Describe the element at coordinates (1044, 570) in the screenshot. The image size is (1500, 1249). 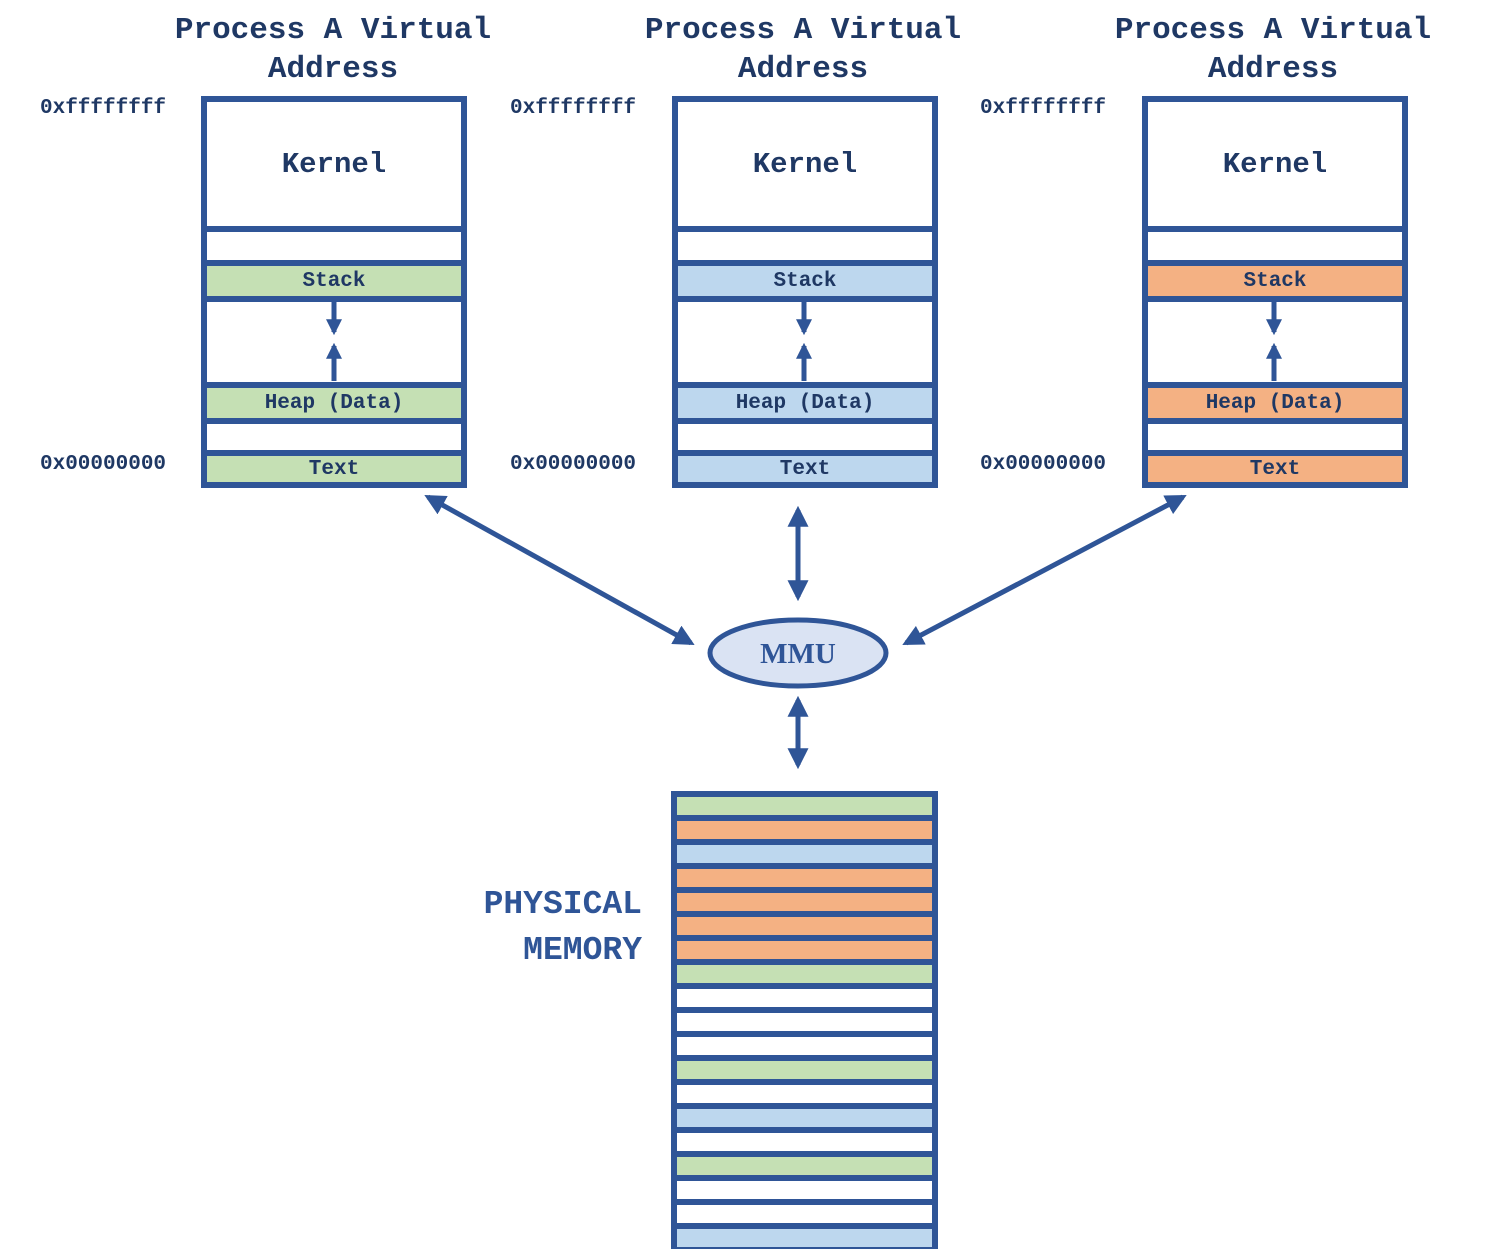
I see `process-3-mmu-arrow` at that location.